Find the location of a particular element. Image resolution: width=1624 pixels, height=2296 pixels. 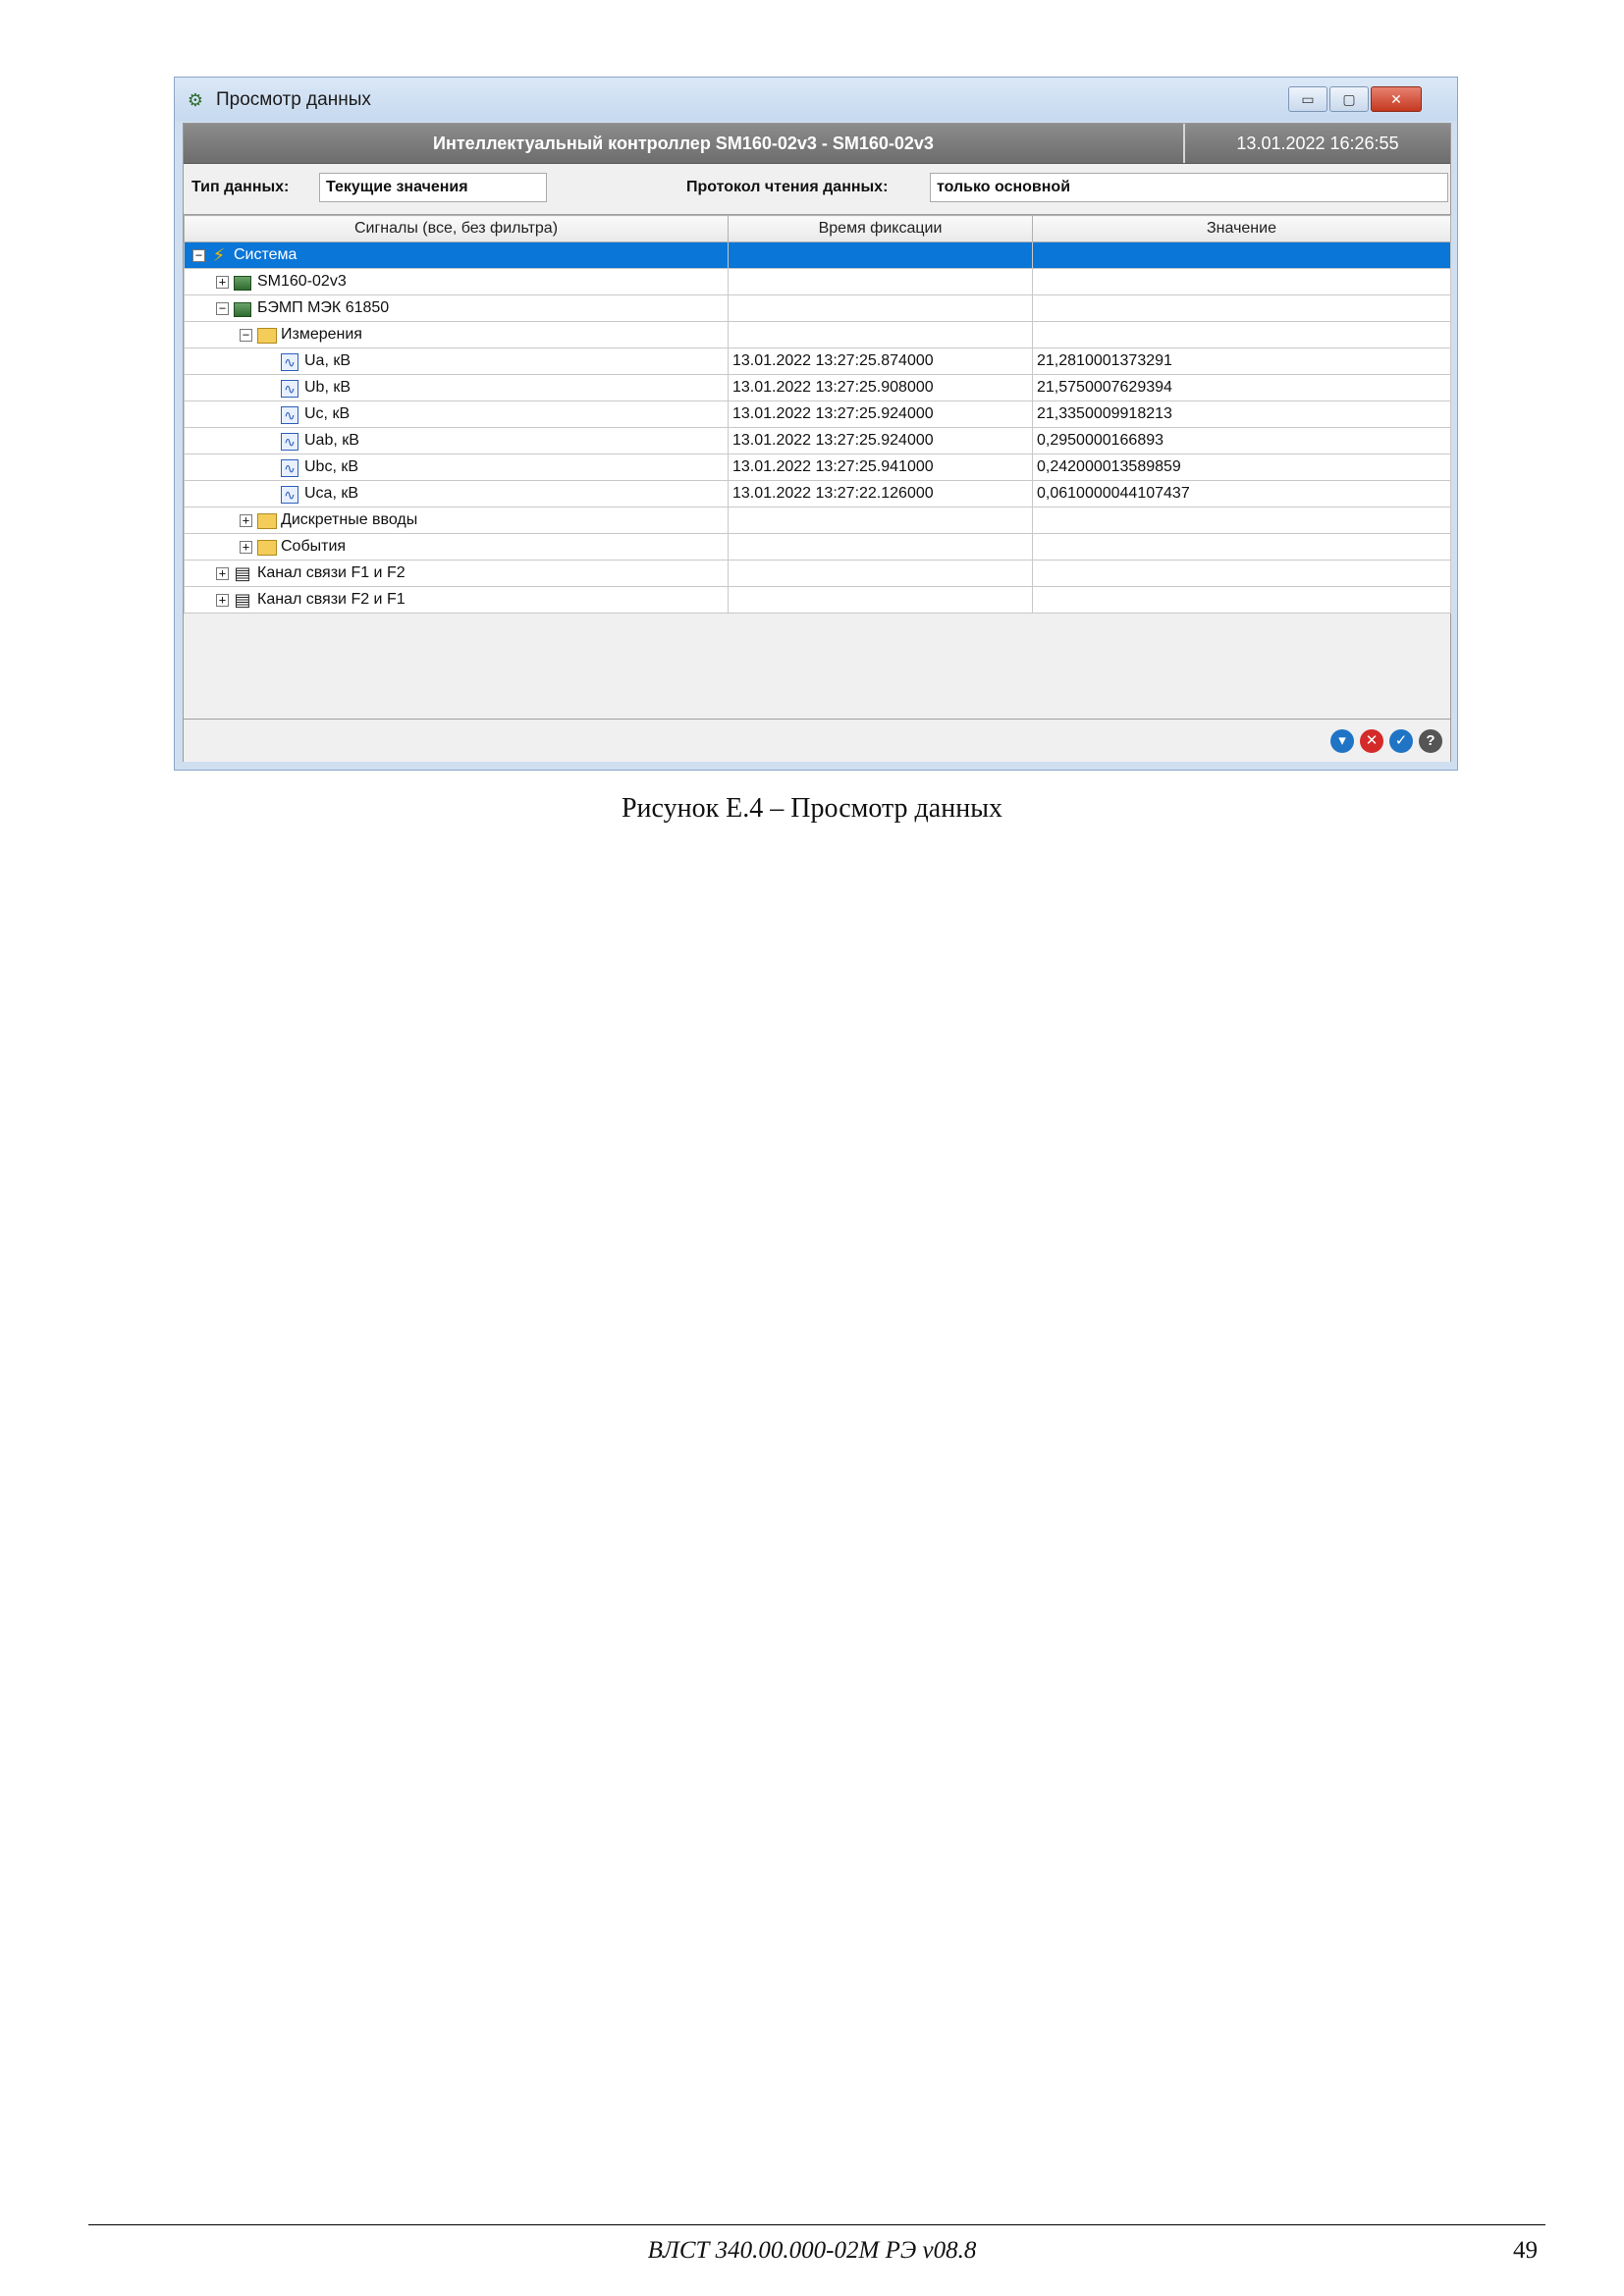

signal-name: Измерения is located at coordinates (321, 334).